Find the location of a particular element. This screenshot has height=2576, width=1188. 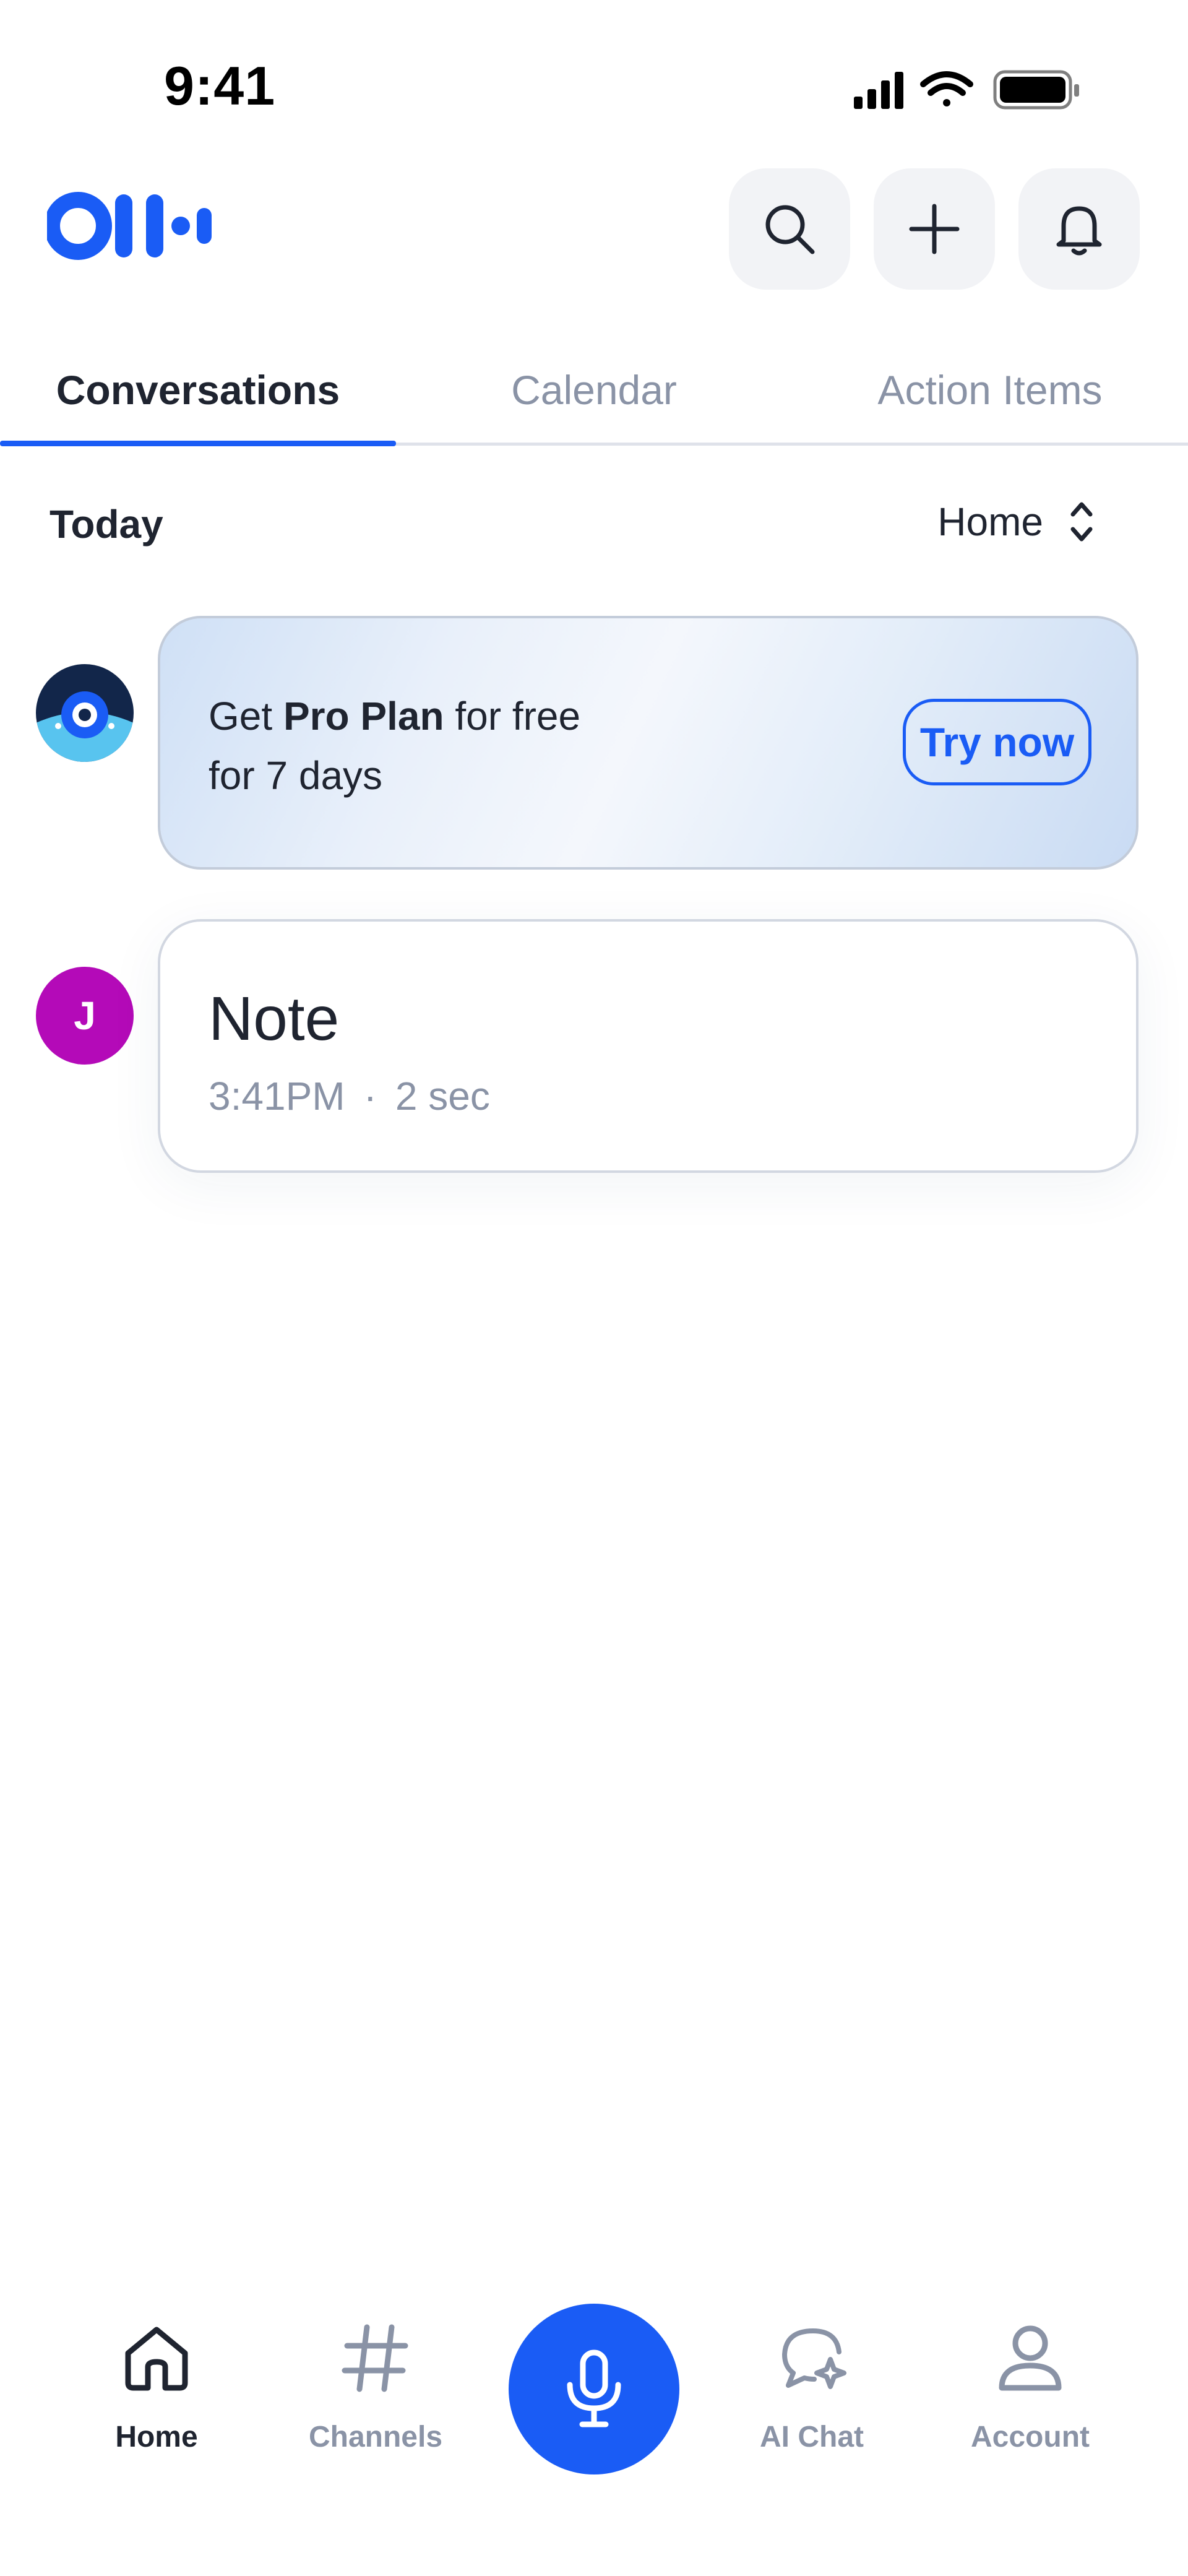

tab-calendar: Calendar is located at coordinates (594, 390).